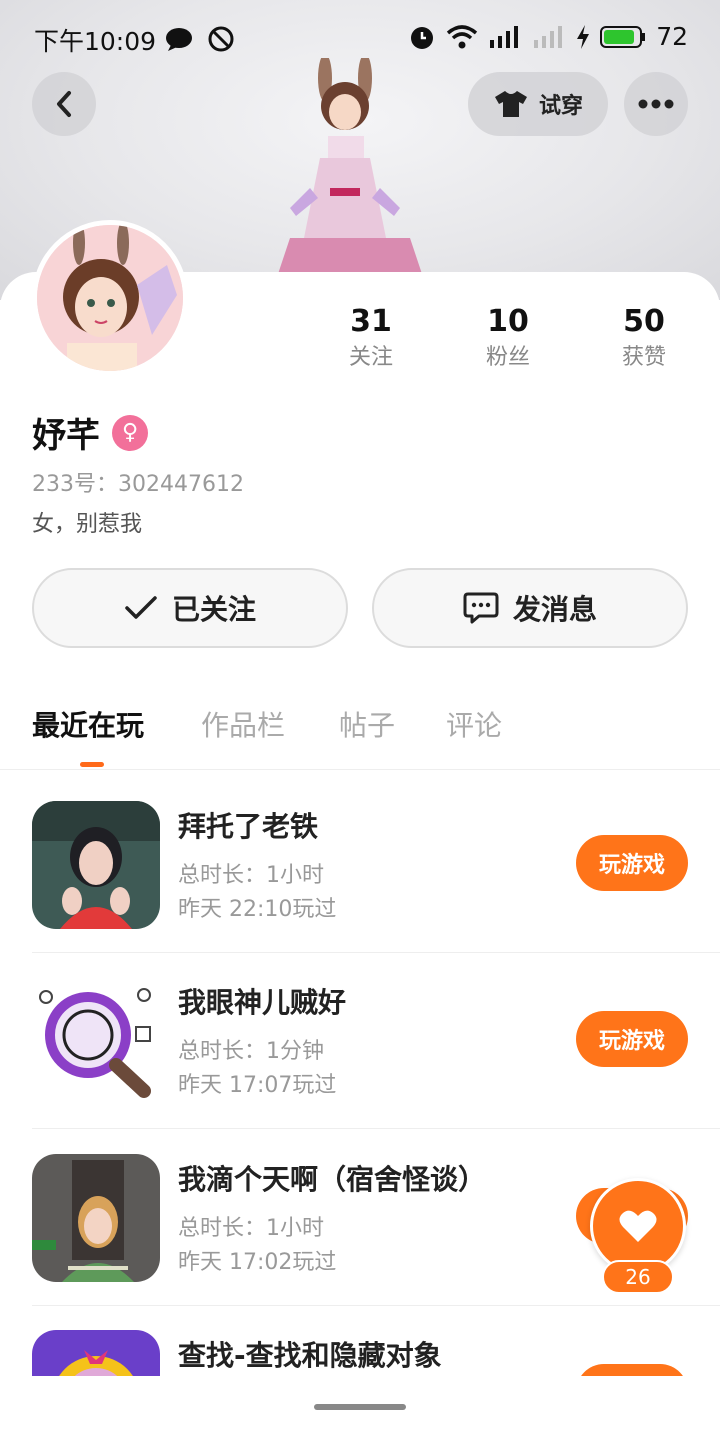 Image resolution: width=720 pixels, height=1440 pixels. What do you see at coordinates (560, 106) in the screenshot?
I see `try-on-label: 试穿` at bounding box center [560, 106].